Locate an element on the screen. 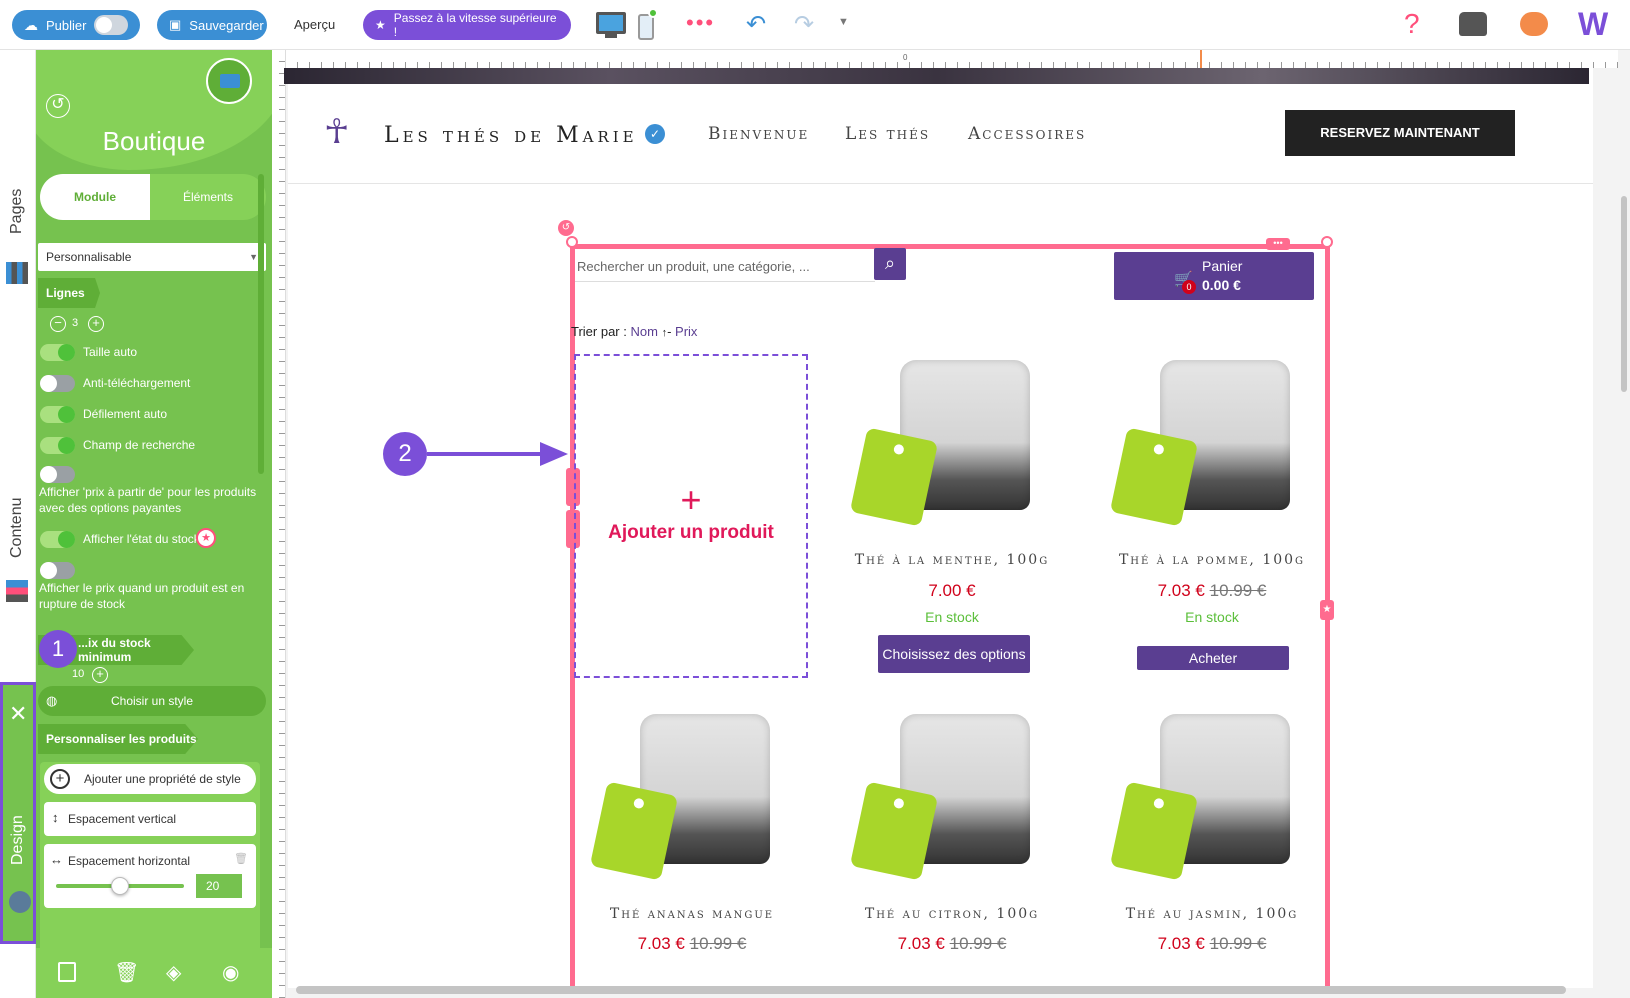 This screenshot has width=1630, height=998. palette-icon is located at coordinates (20, 902).